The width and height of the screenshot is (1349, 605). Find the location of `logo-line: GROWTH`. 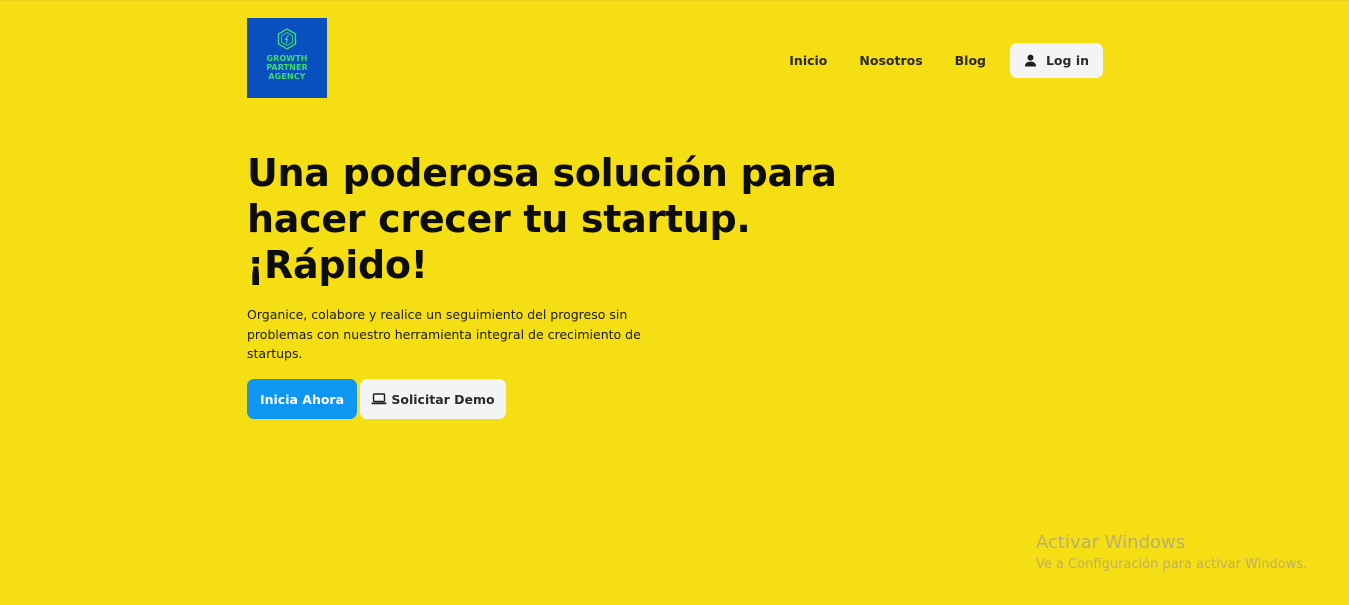

logo-line: GROWTH is located at coordinates (287, 58).